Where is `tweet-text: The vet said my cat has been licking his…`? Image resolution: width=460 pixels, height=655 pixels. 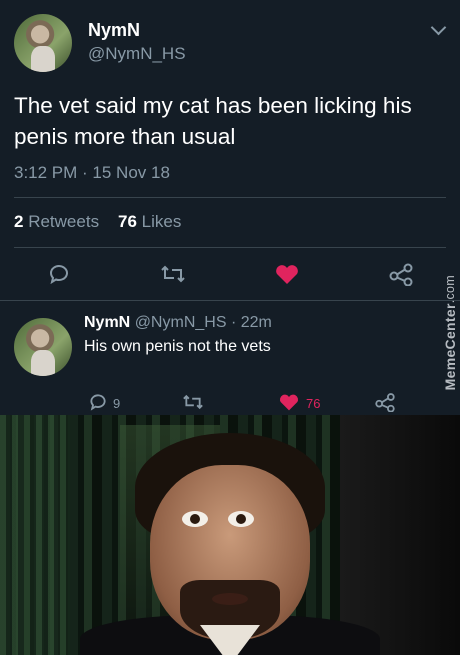 tweet-text: The vet said my cat has been licking his… is located at coordinates (213, 121).